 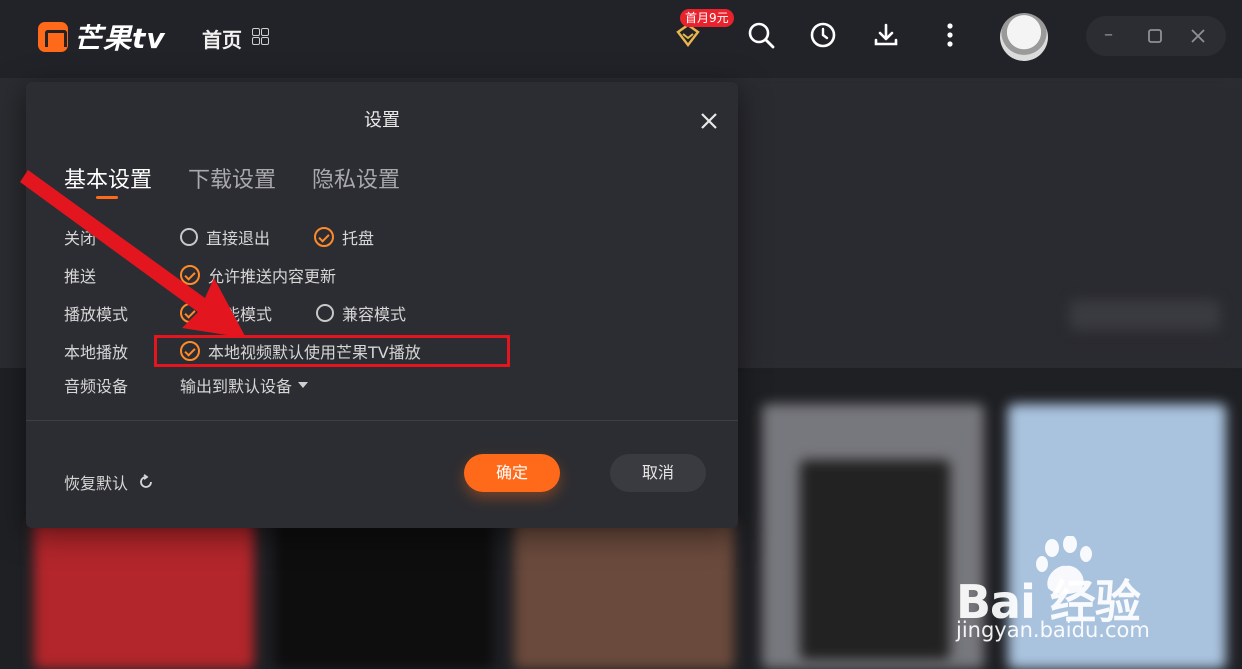 I want to click on setting-row-audio-device: 音频设备 输出到默认设备, so click(x=208, y=385).